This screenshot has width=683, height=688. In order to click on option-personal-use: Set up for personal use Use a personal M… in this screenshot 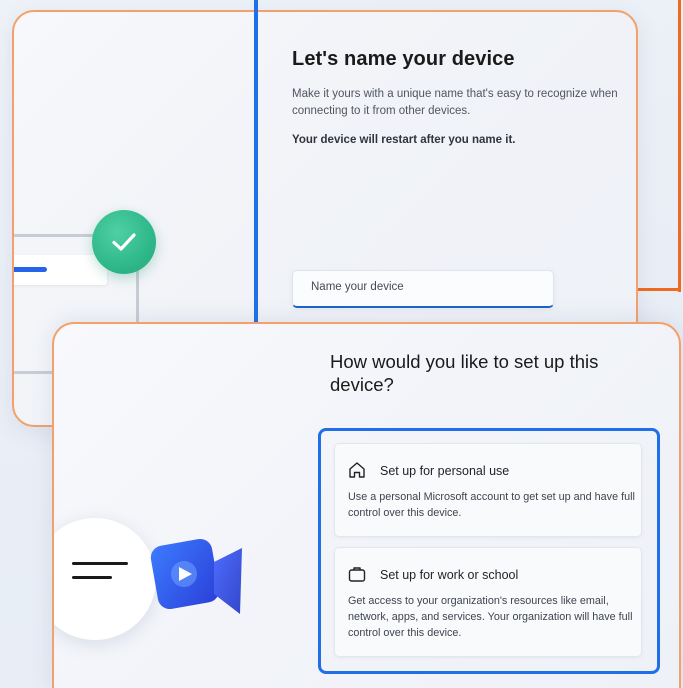, I will do `click(488, 490)`.